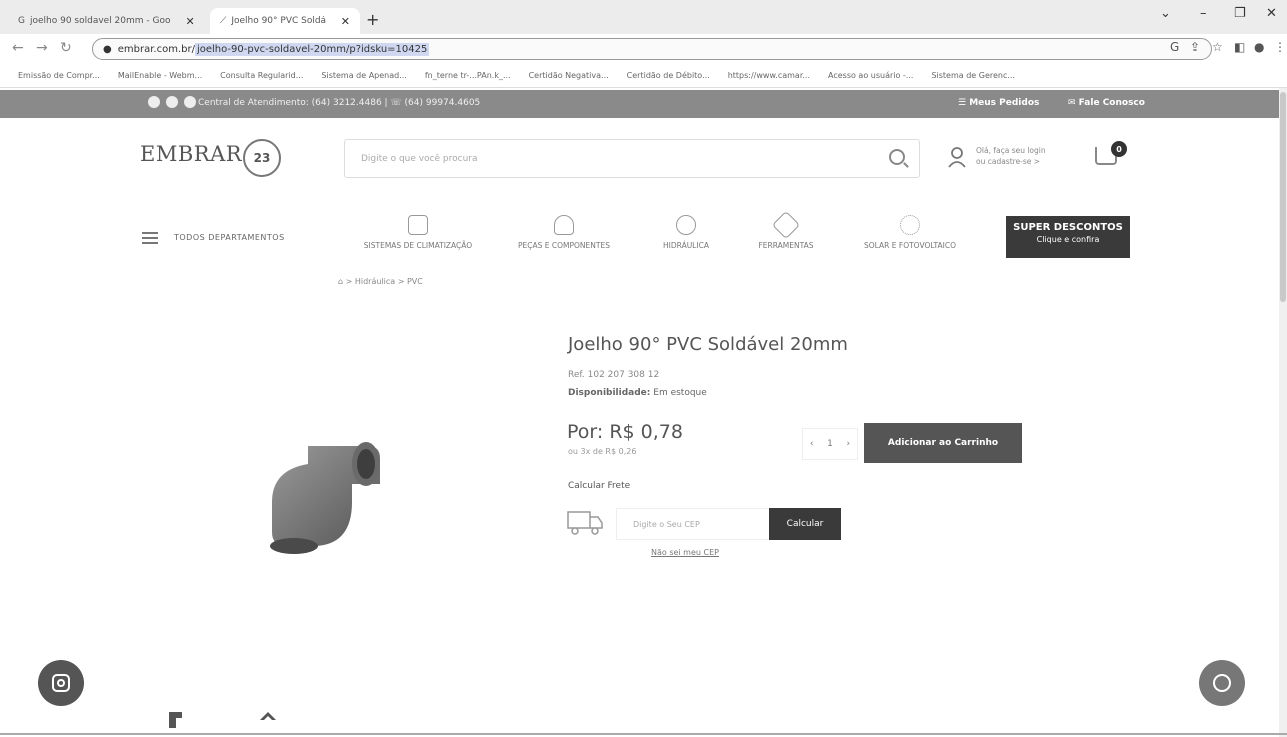 The image size is (1287, 737). Describe the element at coordinates (805, 524) in the screenshot. I see `calculate-button: Calcular` at that location.